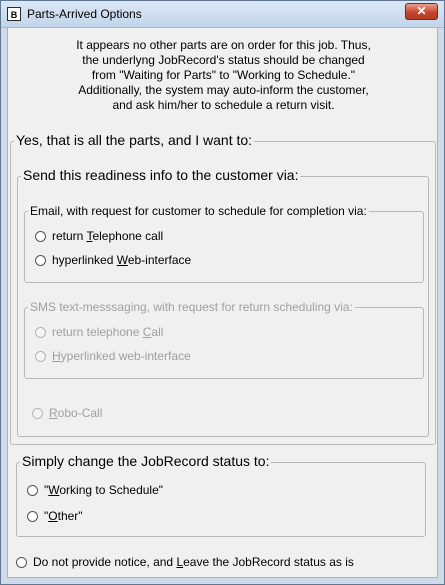 The image size is (445, 585). I want to click on title-bar: B Parts-Arrived Options ✕, so click(222, 14).